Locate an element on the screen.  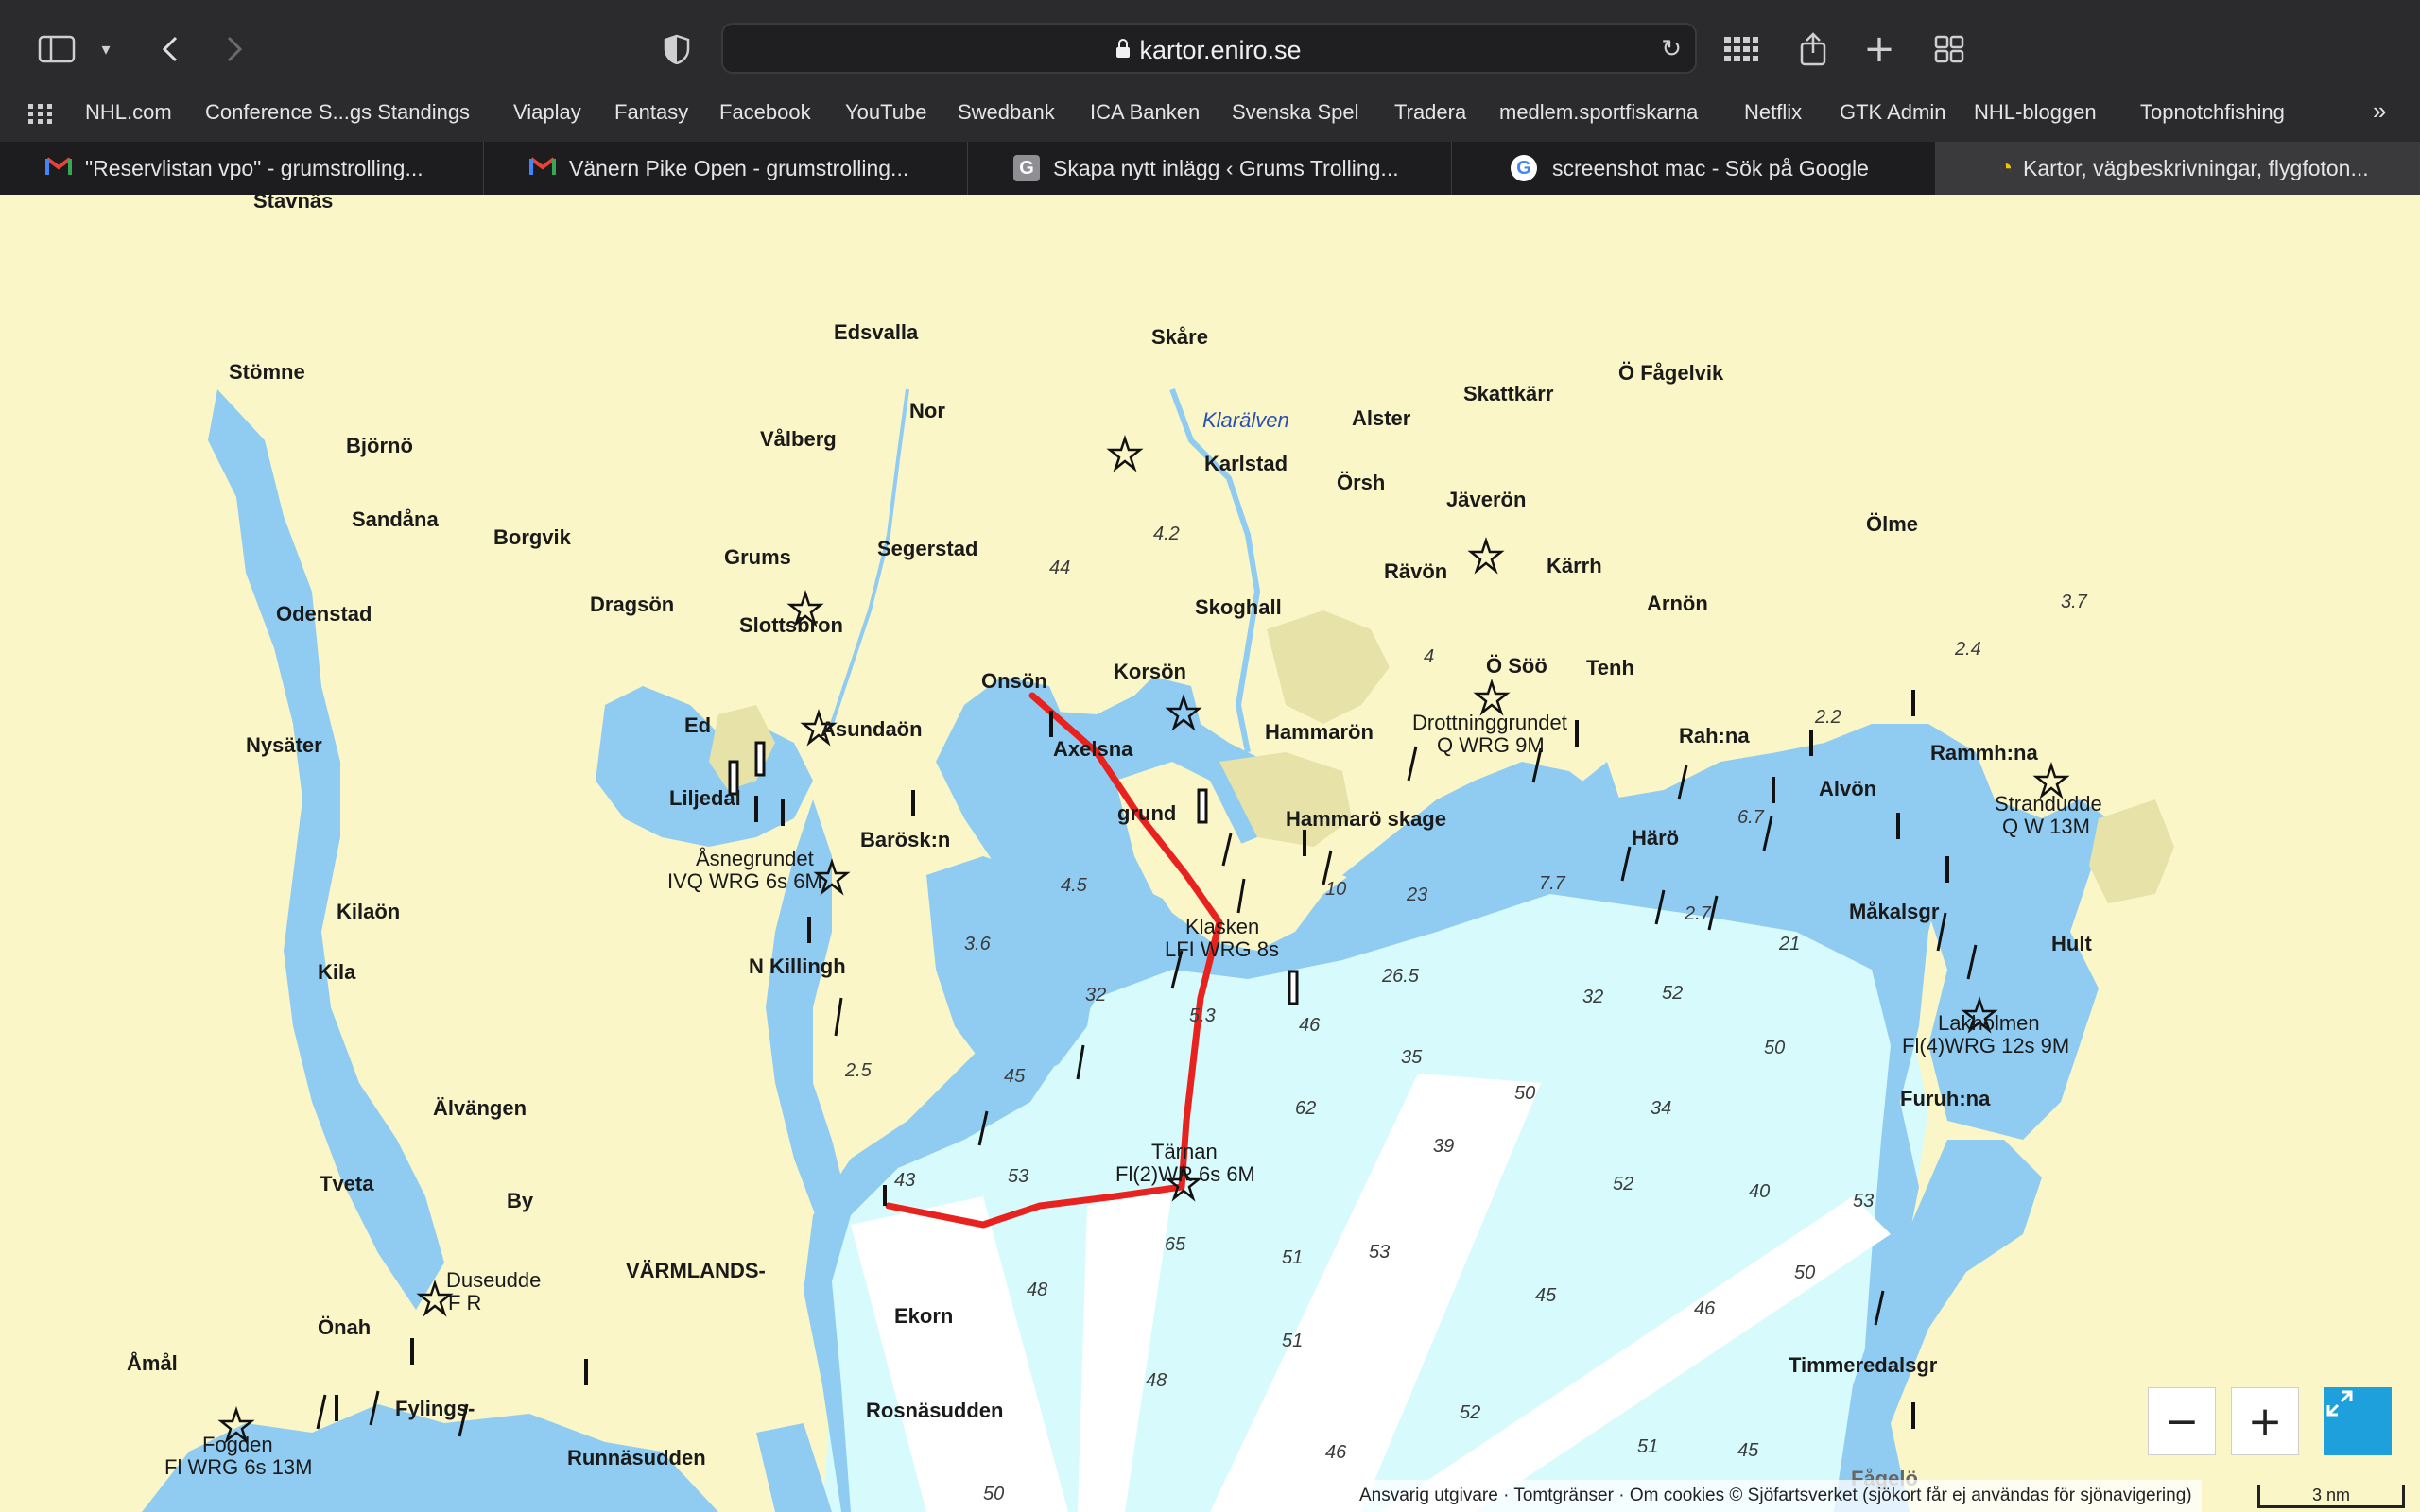
share-icon is located at coordinates (1813, 49).